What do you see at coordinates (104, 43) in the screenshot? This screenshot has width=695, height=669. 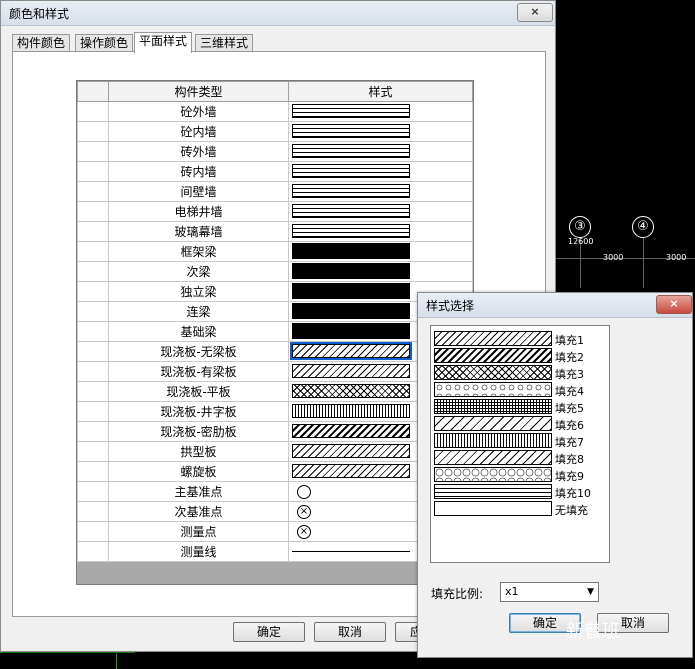 I see `tab-operation-color: 操作颜色` at bounding box center [104, 43].